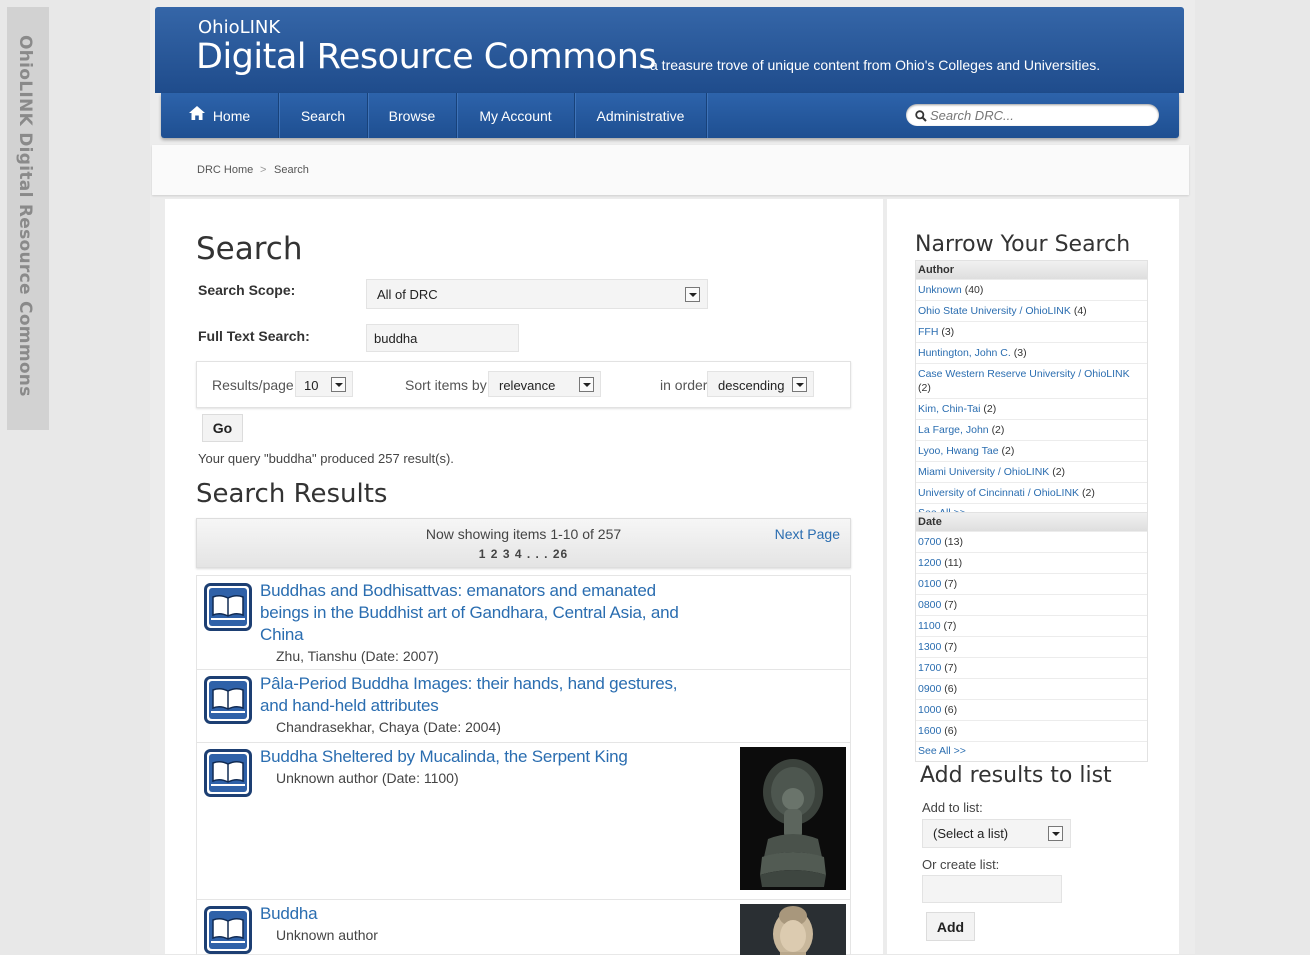 This screenshot has width=1310, height=955. Describe the element at coordinates (1031, 667) in the screenshot. I see `facet-item: 1700 (7)` at that location.